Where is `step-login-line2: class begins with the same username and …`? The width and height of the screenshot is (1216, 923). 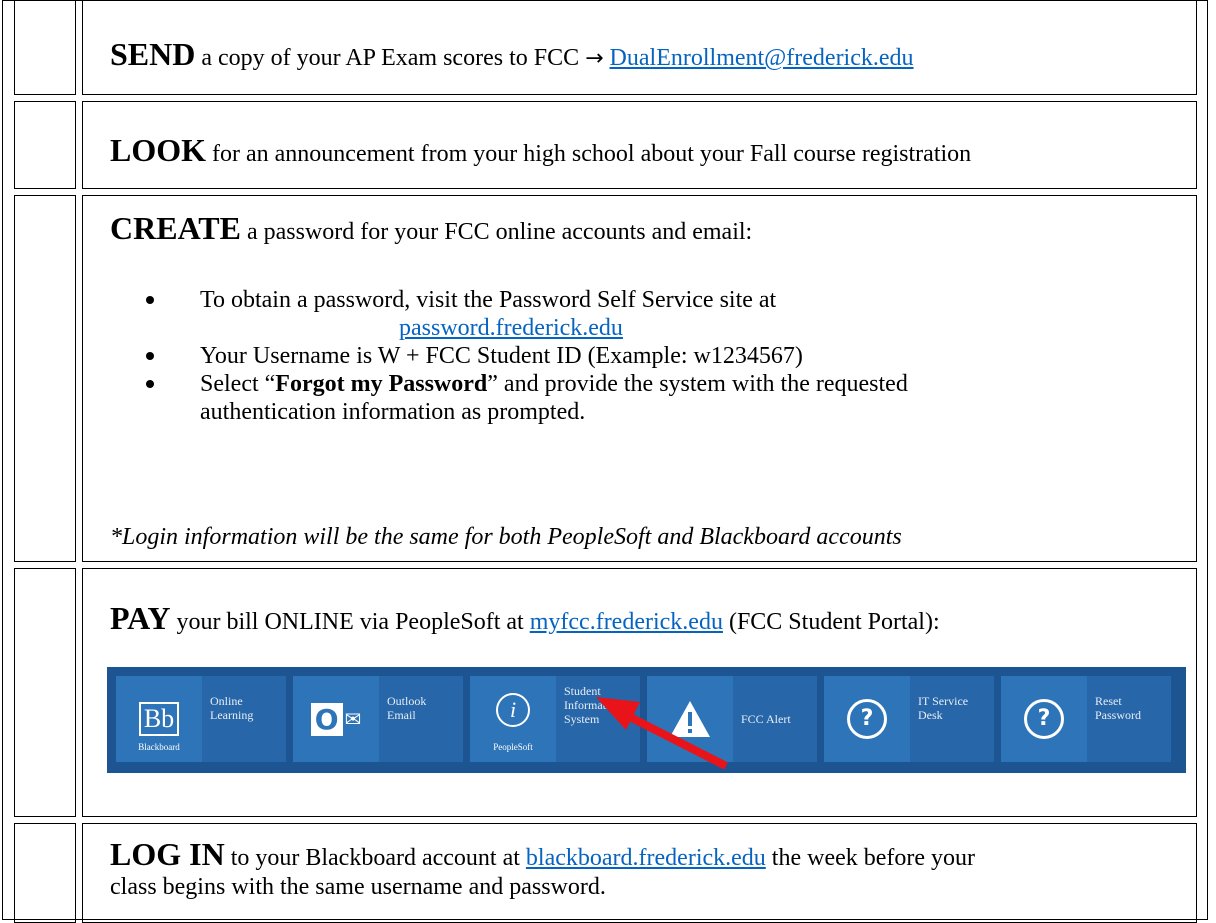
step-login-line2: class begins with the same username and … is located at coordinates (358, 887).